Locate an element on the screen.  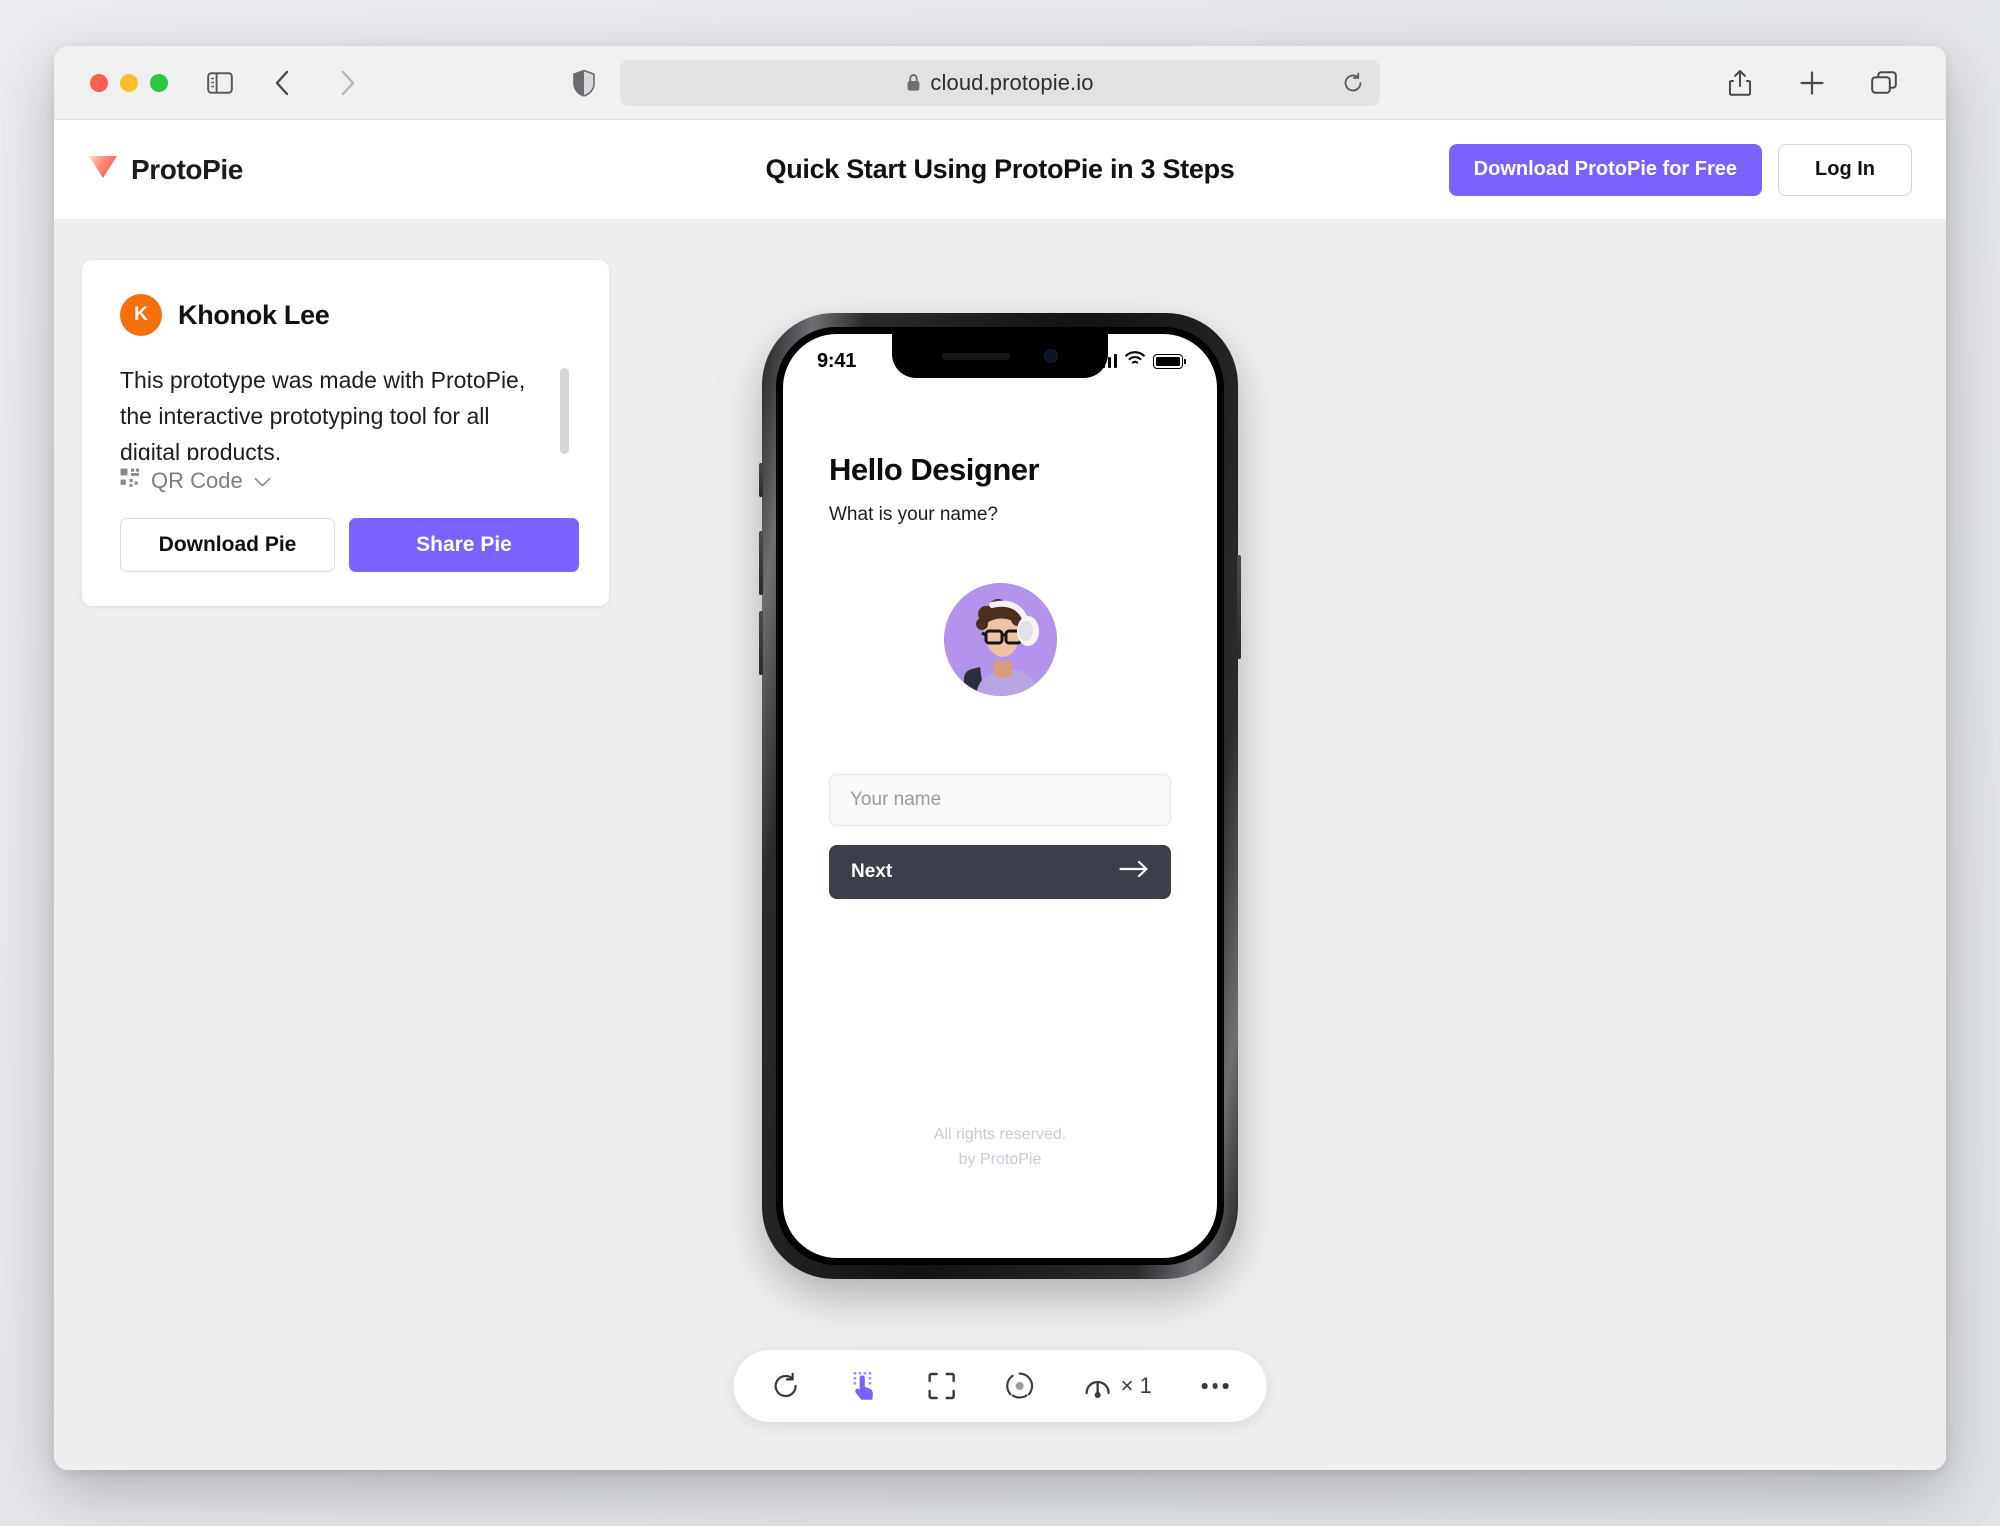
protopie-triangle-icon is located at coordinates (103, 169).